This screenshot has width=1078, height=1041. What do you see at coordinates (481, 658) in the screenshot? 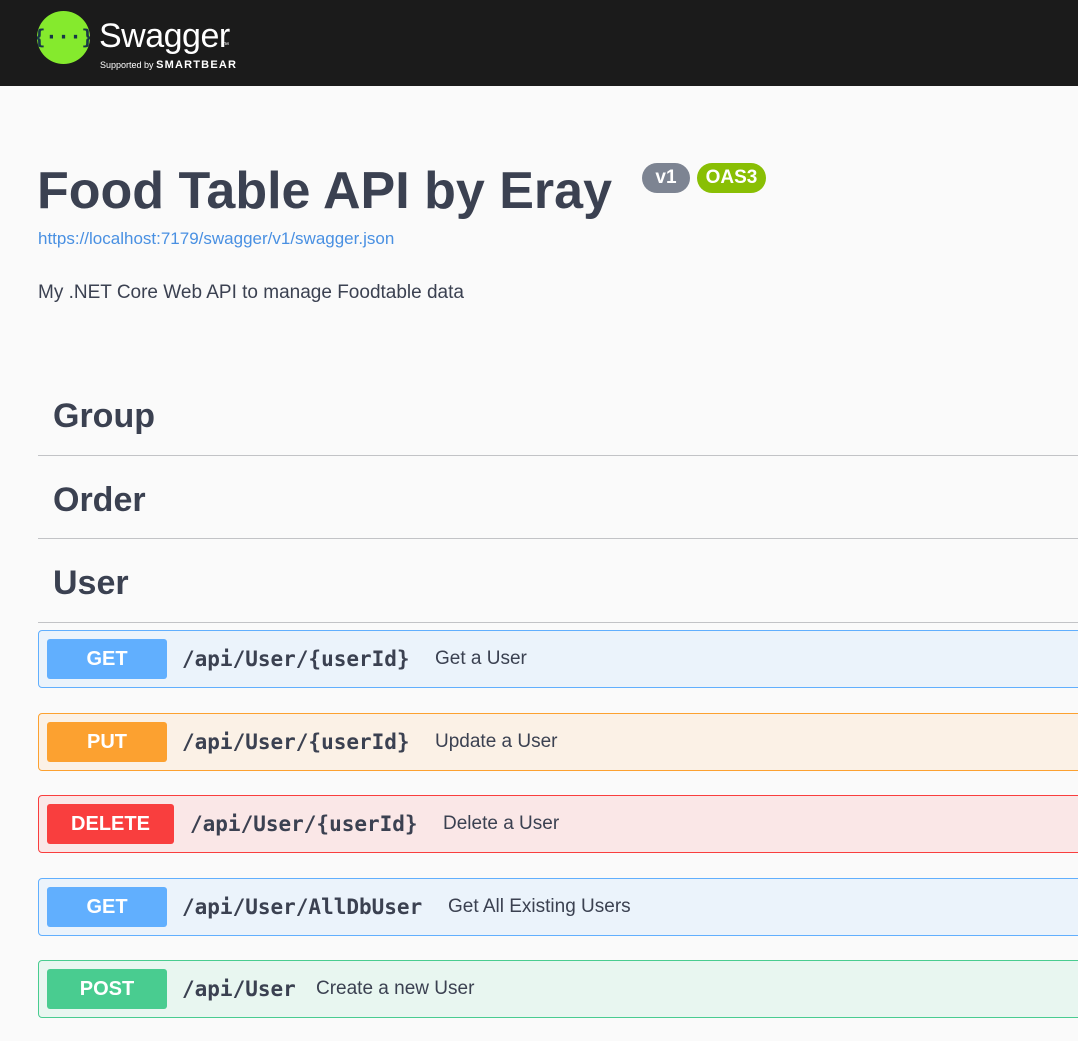
I see `operation-summary: Get a User` at bounding box center [481, 658].